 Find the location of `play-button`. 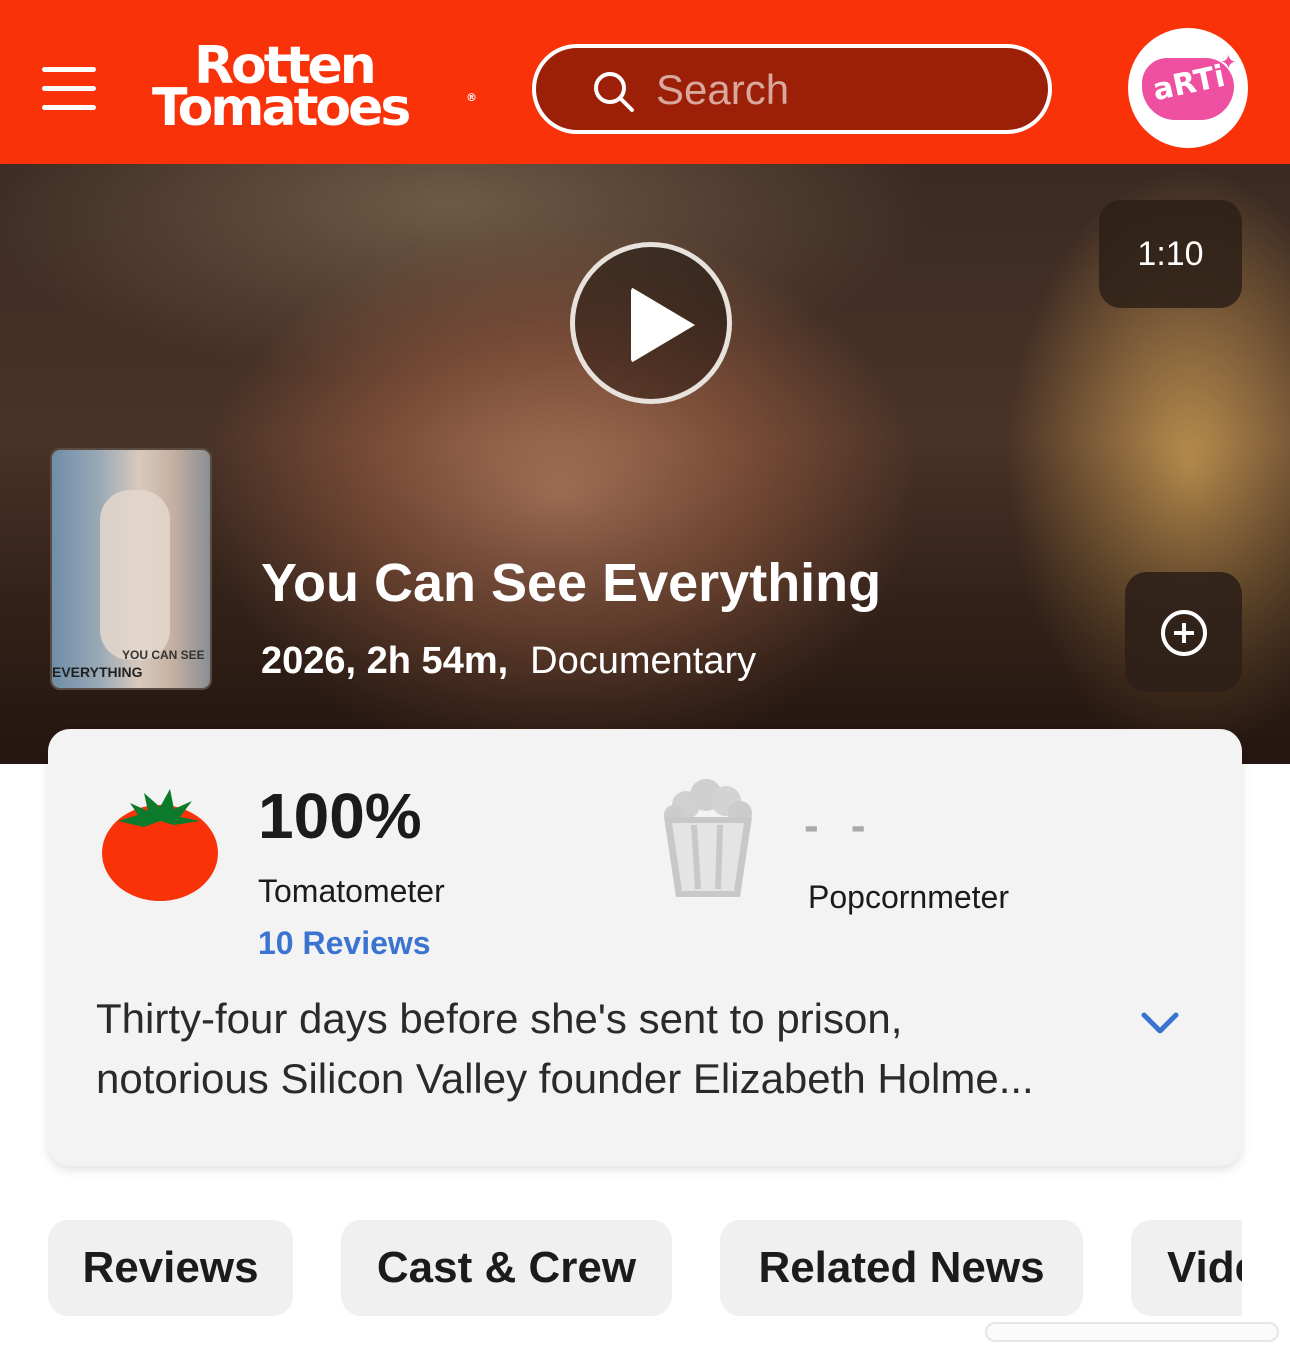

play-button is located at coordinates (651, 323).